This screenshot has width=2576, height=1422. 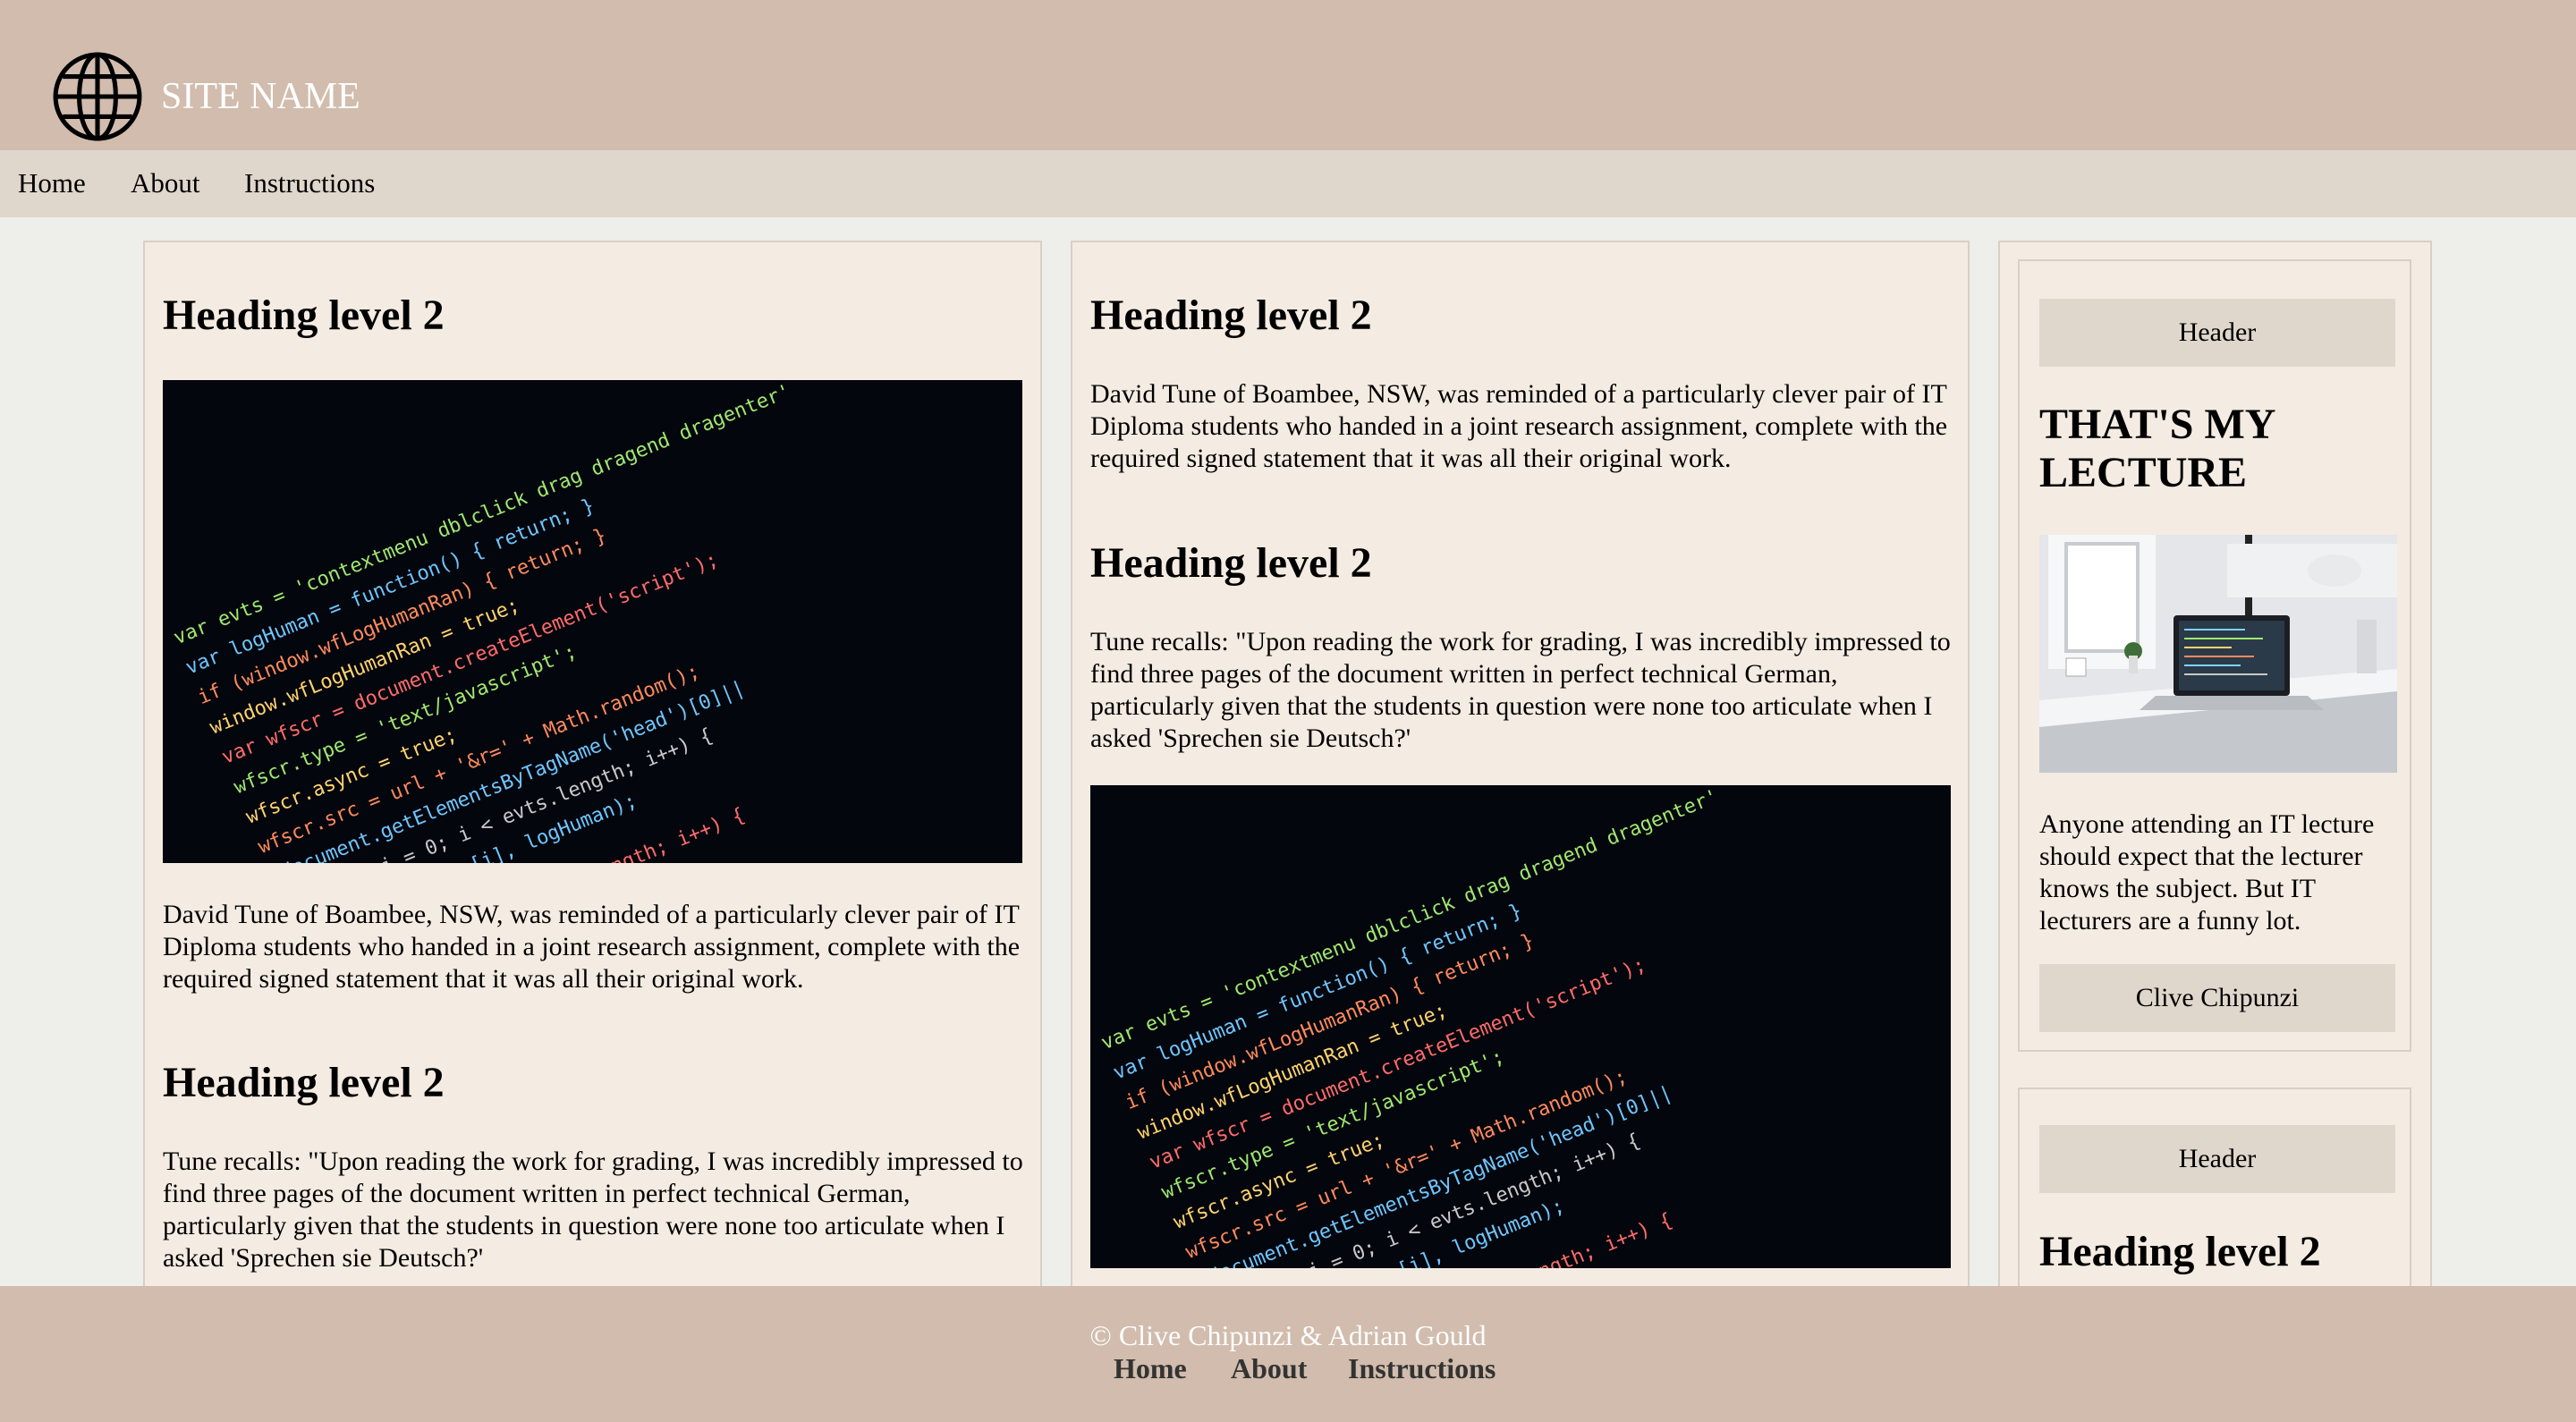 I want to click on column2-heading-2: Heading level 2, so click(x=1231, y=563).